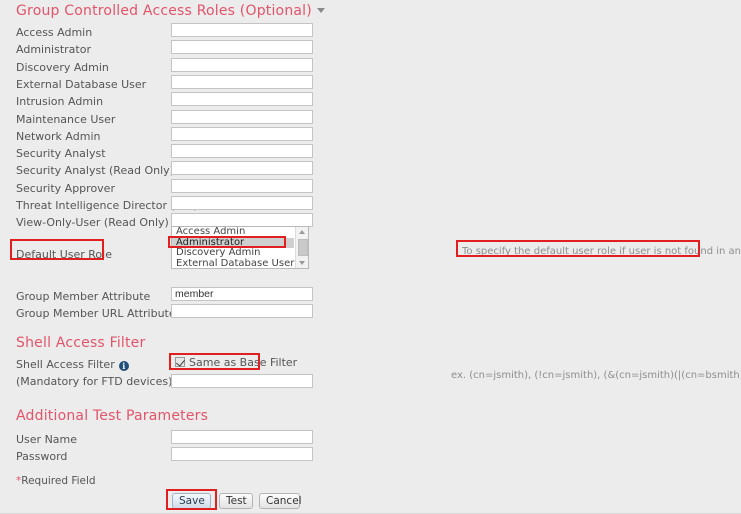 The height and width of the screenshot is (514, 741). Describe the element at coordinates (302, 232) in the screenshot. I see `scroll-up-arrow-icon` at that location.